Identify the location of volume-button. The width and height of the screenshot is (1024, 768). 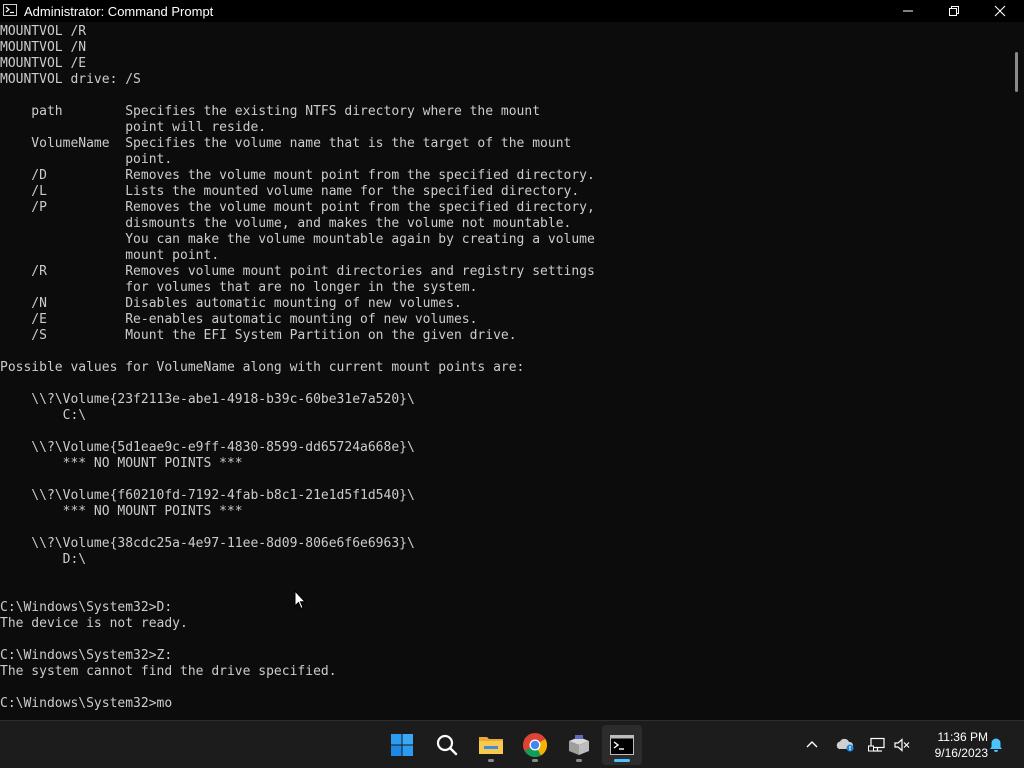
(902, 745).